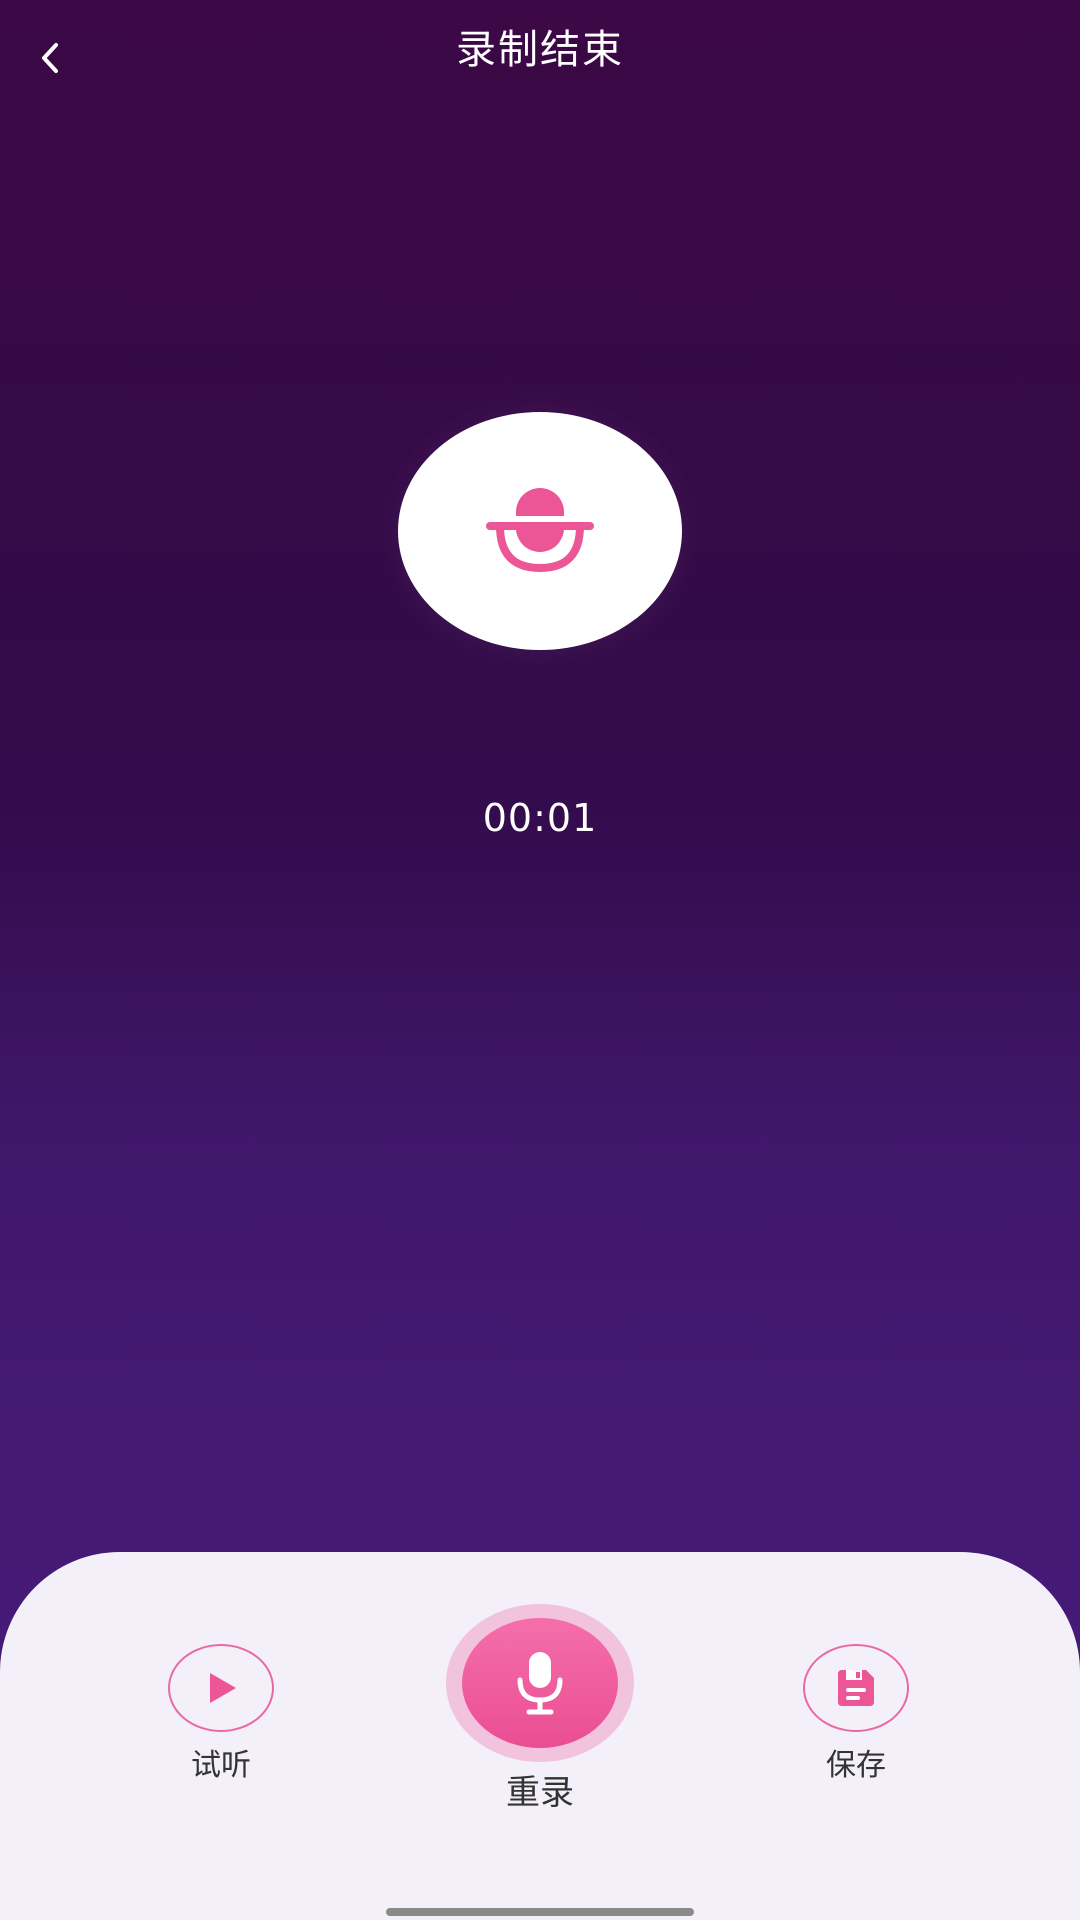  I want to click on rerecord-button: 重录, so click(540, 1710).